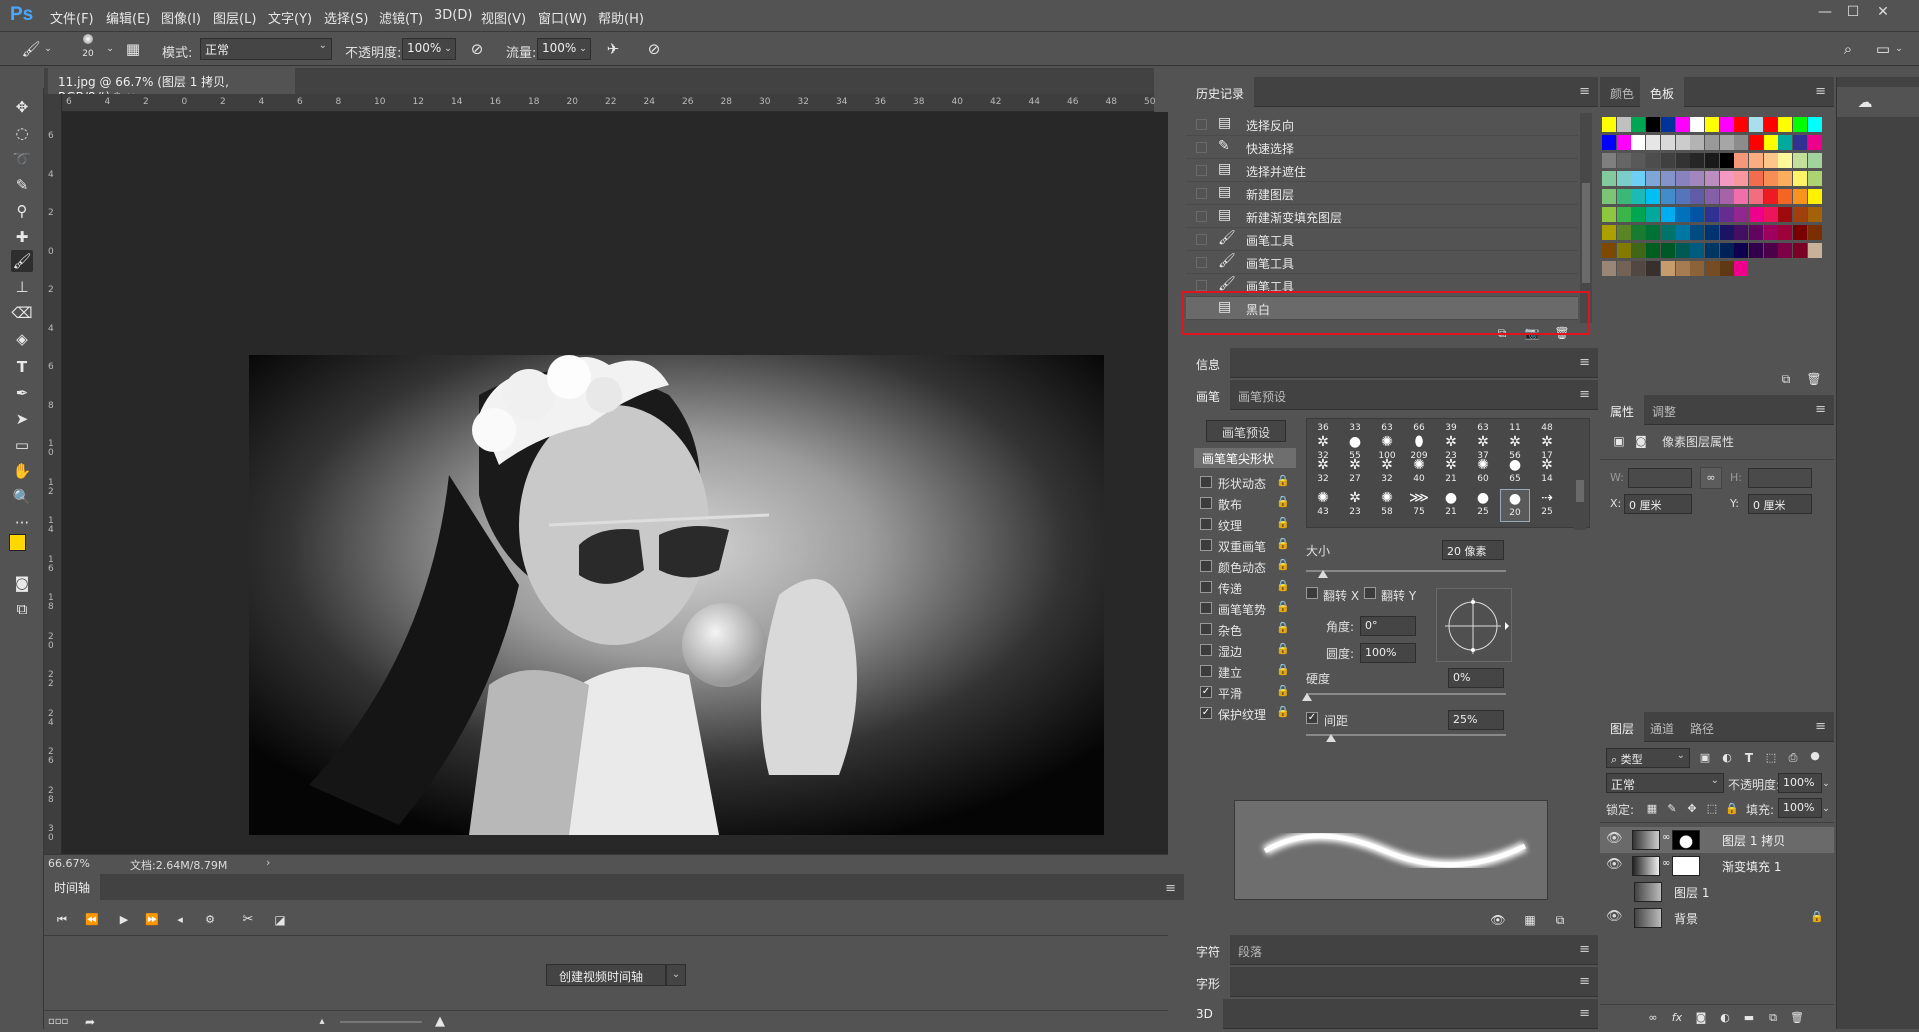 This screenshot has height=1032, width=1919. Describe the element at coordinates (1206, 692) in the screenshot. I see `brush-option-checkbox: ✓` at that location.